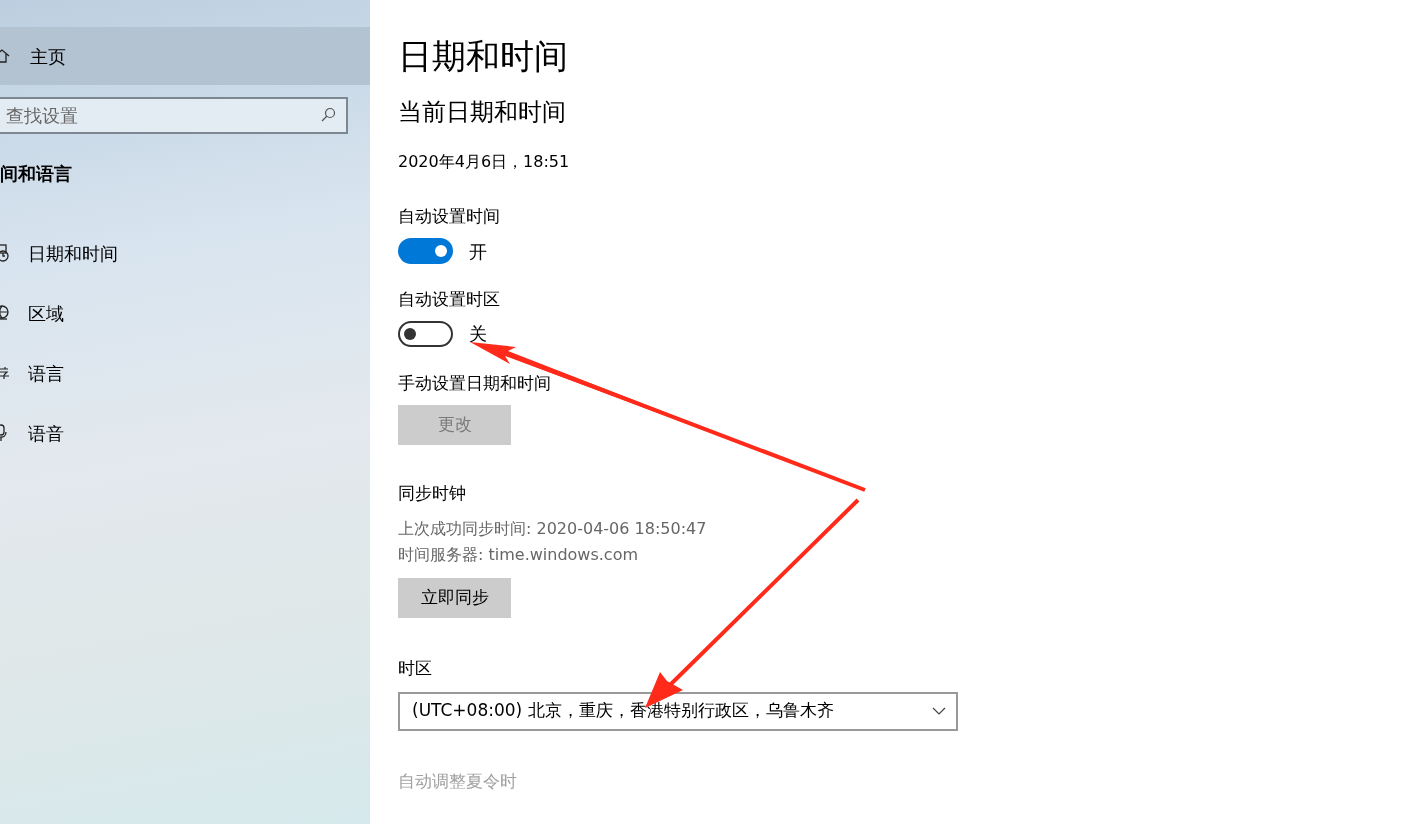  What do you see at coordinates (482, 112) in the screenshot?
I see `section-heading: 当前日期和时间` at bounding box center [482, 112].